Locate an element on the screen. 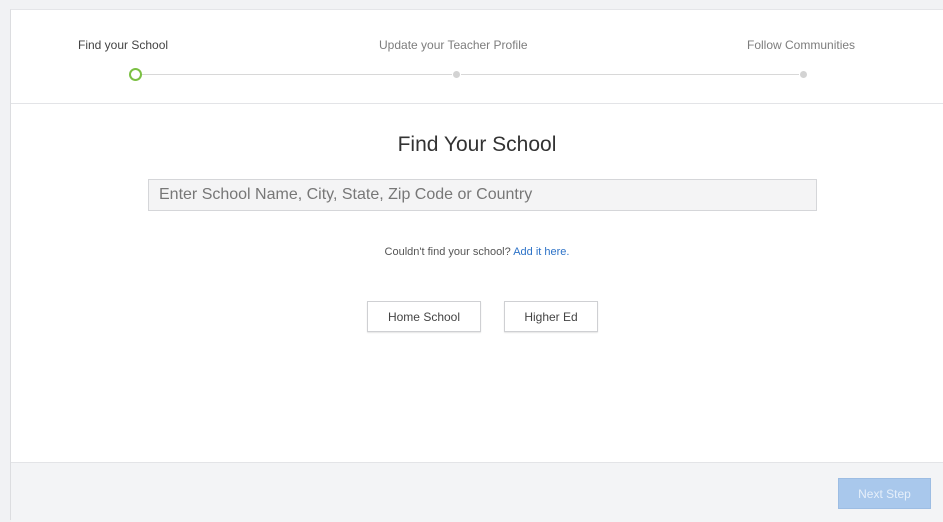 This screenshot has width=943, height=522. helper-text: Couldn't find your school? is located at coordinates (449, 252).